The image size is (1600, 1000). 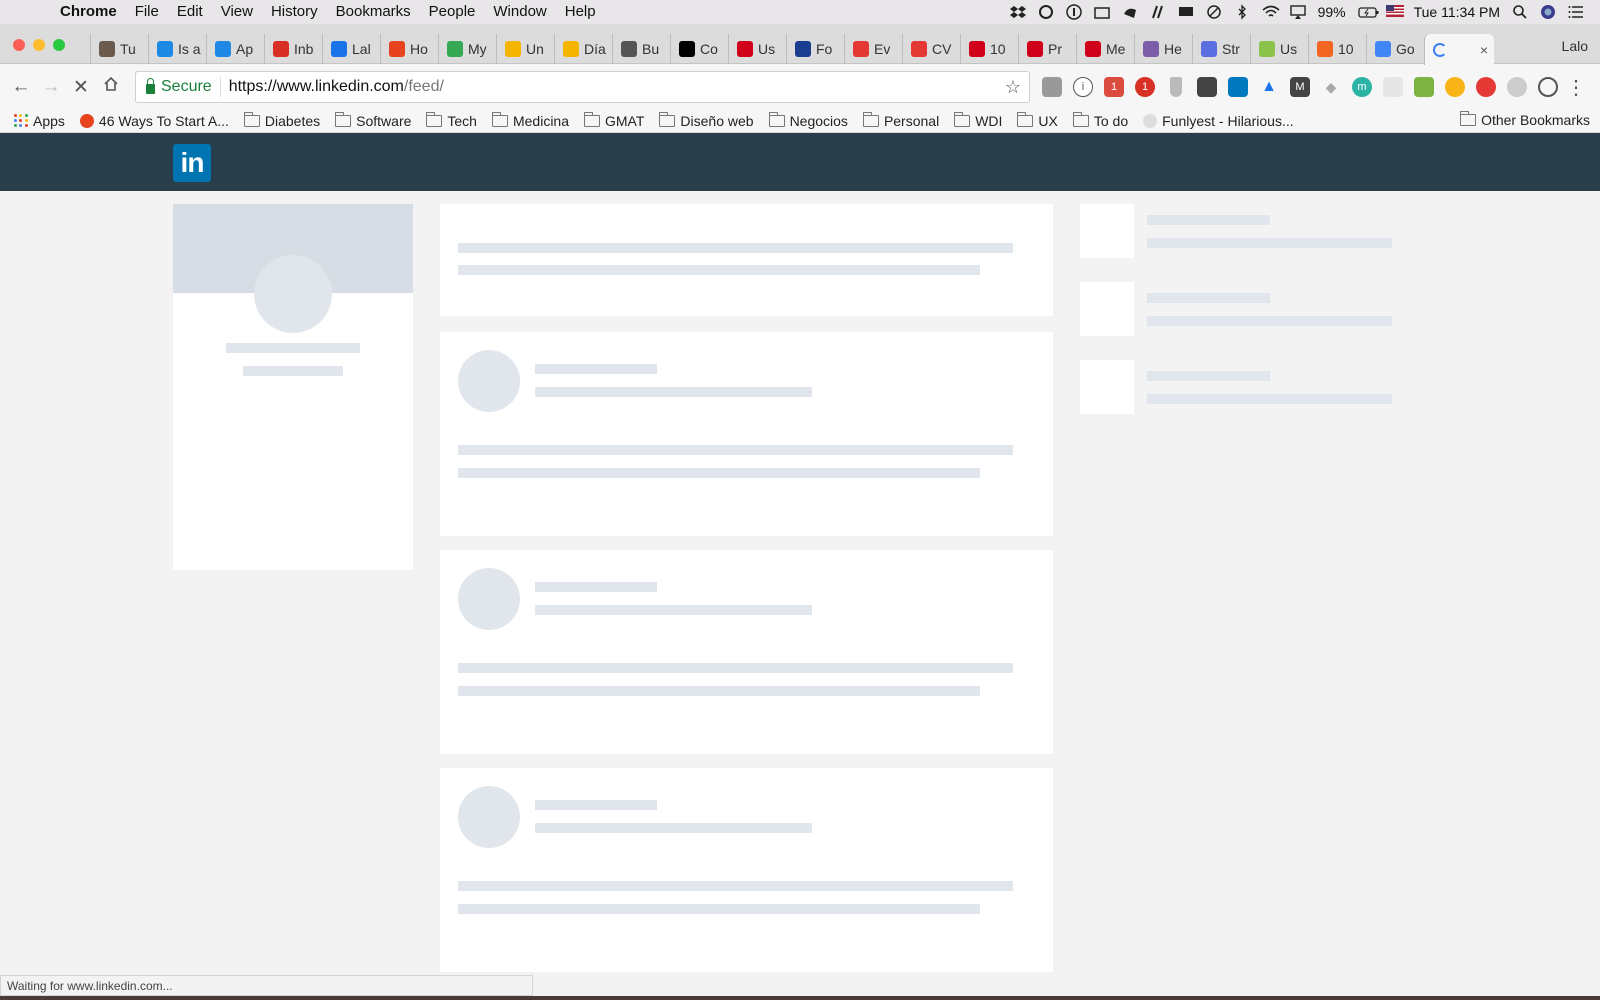 I want to click on browser-tab: Fo, so click(x=815, y=49).